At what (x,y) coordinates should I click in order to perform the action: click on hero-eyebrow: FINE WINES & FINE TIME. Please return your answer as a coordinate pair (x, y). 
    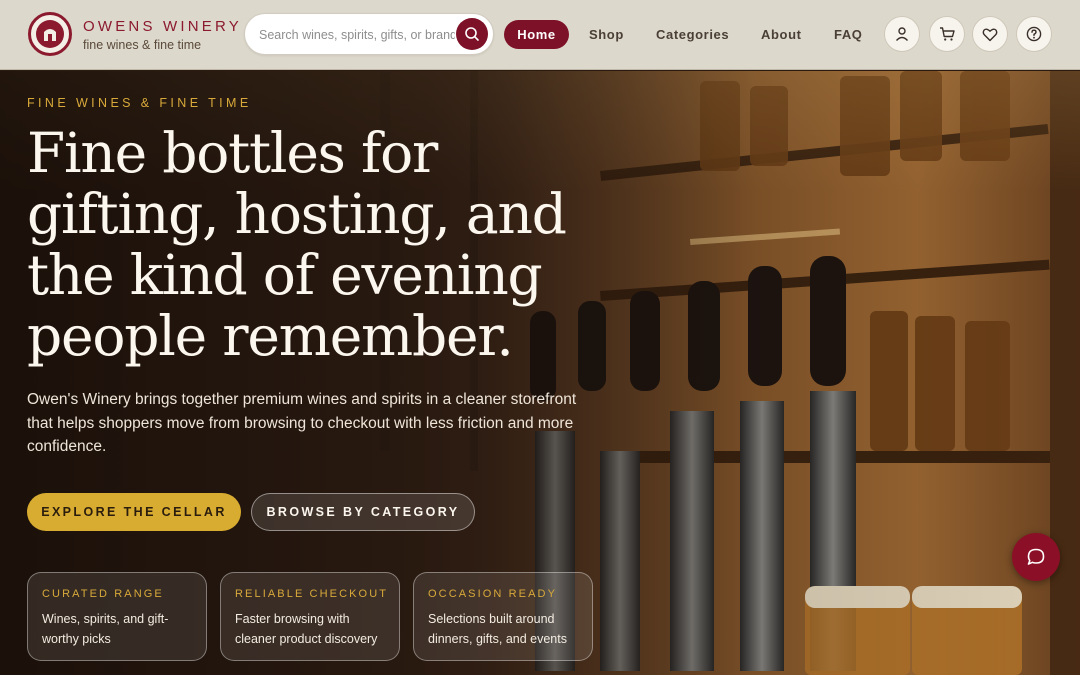
    Looking at the image, I should click on (139, 103).